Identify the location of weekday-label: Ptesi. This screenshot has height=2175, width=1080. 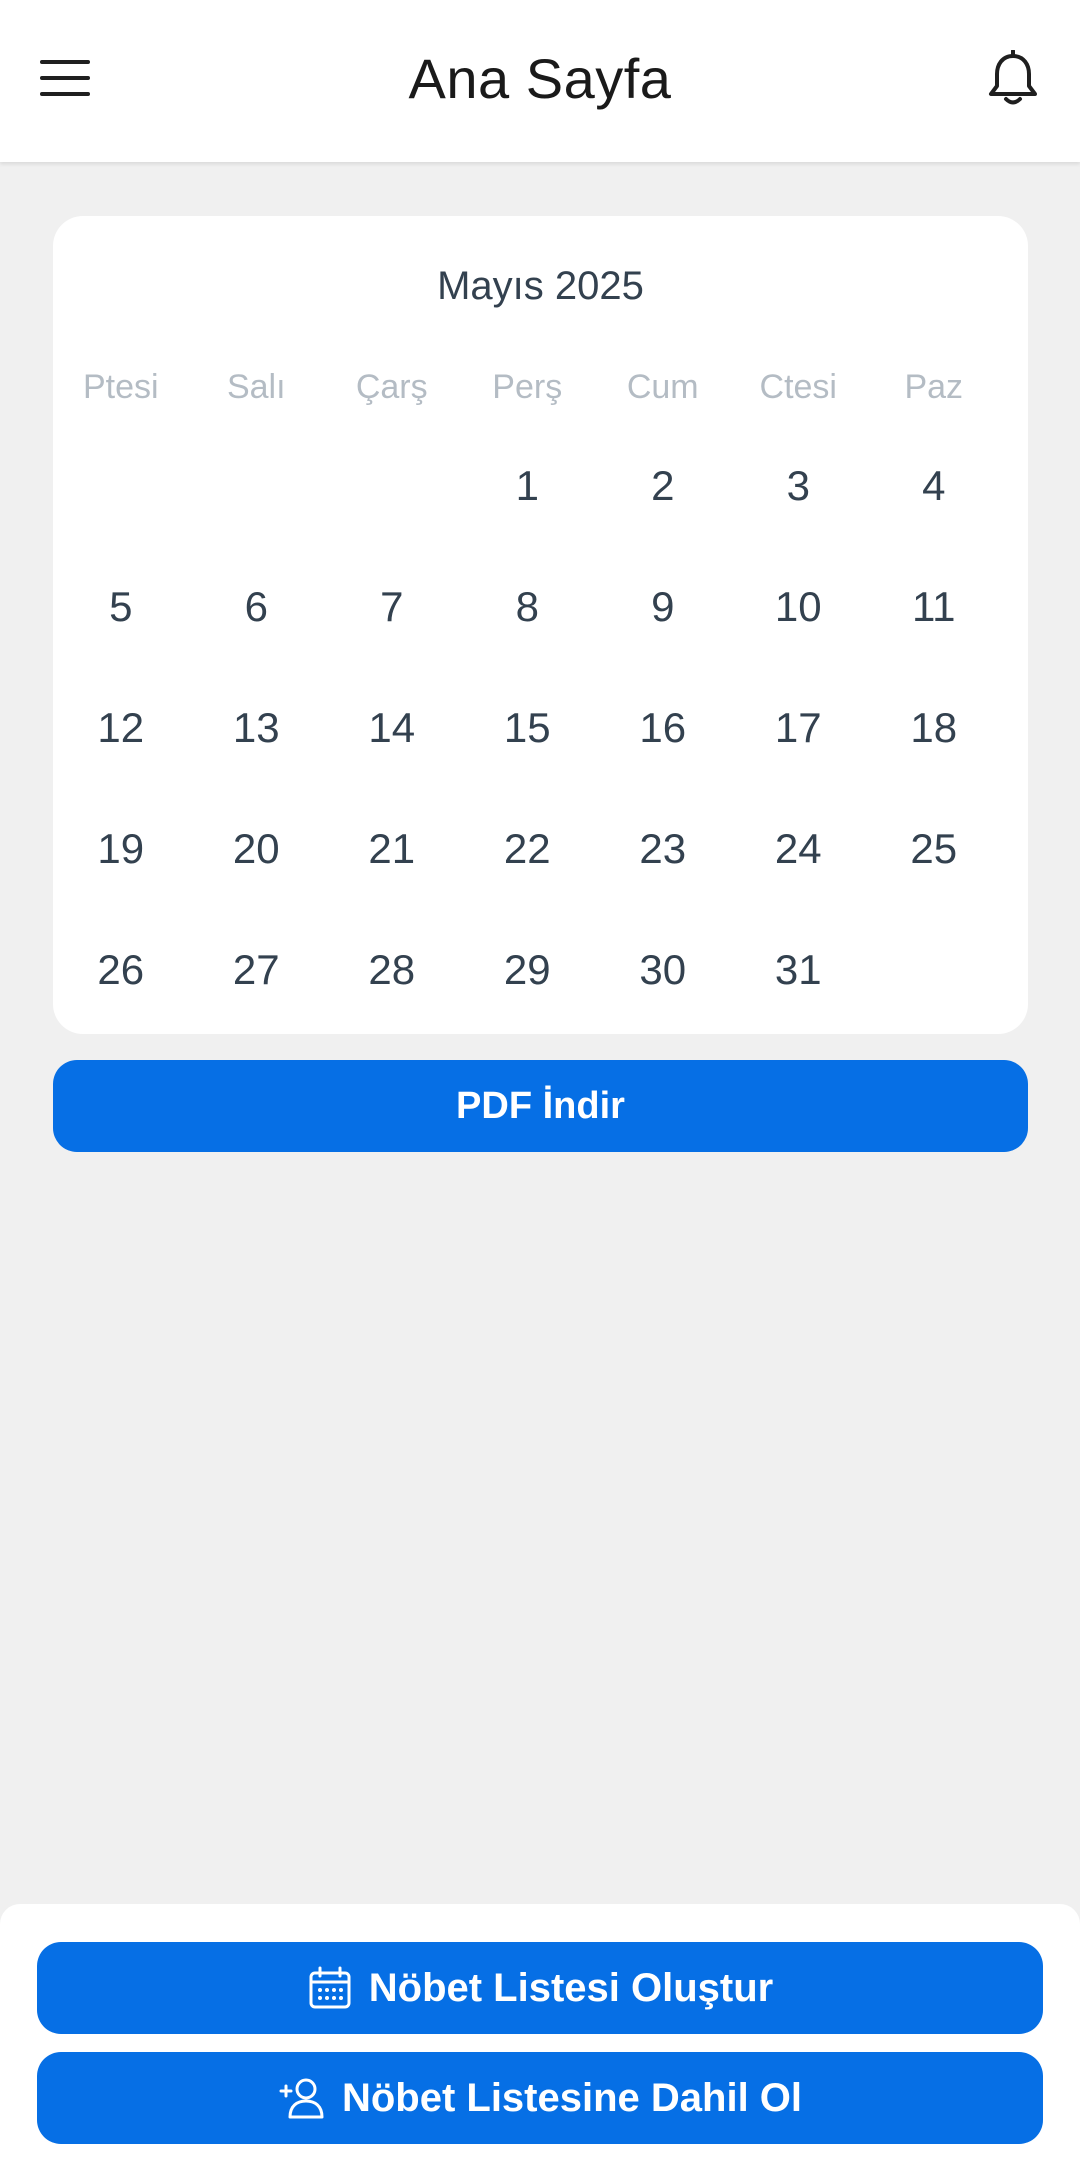
(120, 387).